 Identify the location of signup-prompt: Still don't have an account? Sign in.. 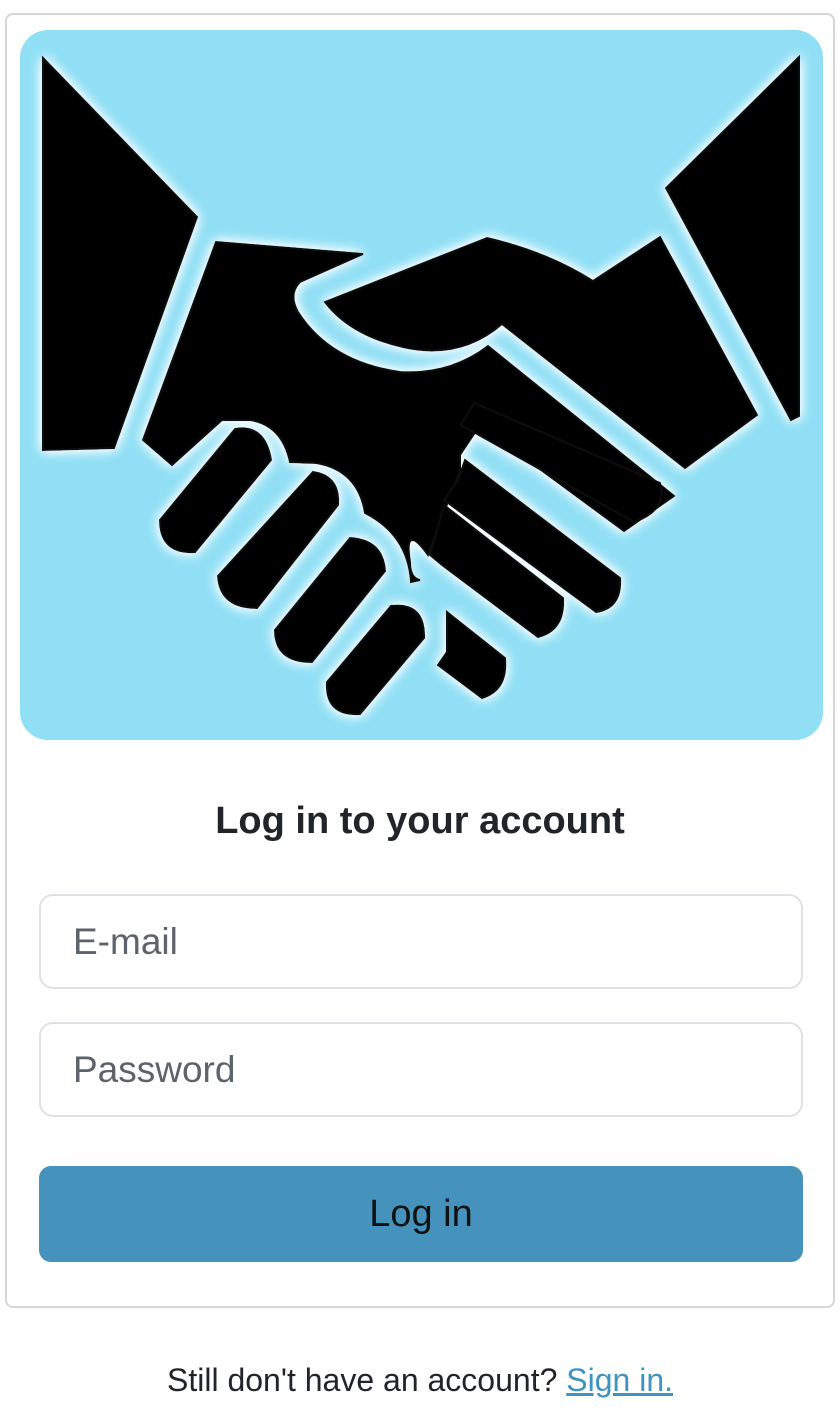
(420, 1380).